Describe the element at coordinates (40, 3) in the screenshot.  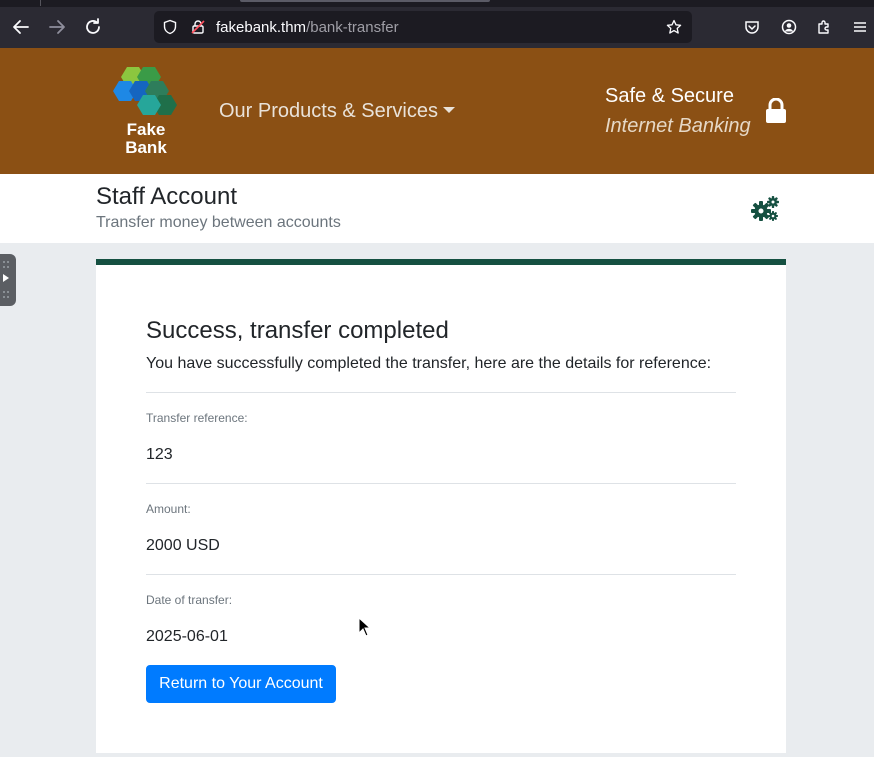
I see `tab-separator` at that location.